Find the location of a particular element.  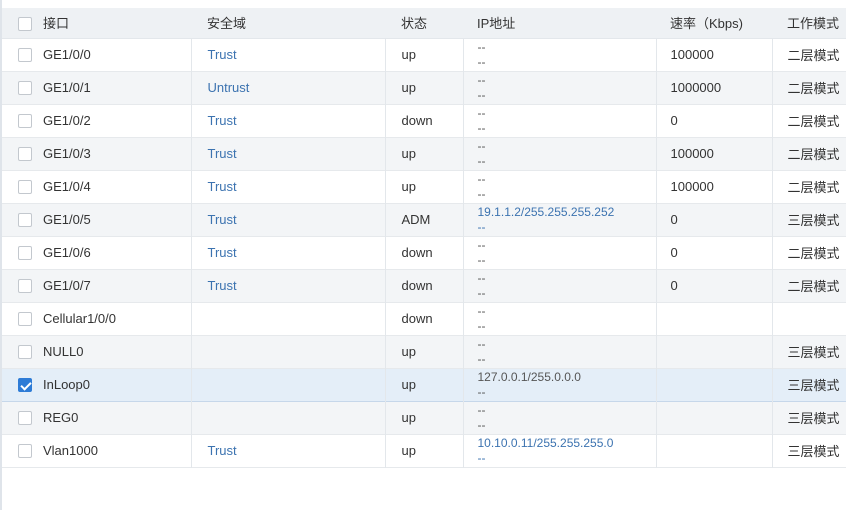

column-header-zone: 安全域 is located at coordinates (288, 23).